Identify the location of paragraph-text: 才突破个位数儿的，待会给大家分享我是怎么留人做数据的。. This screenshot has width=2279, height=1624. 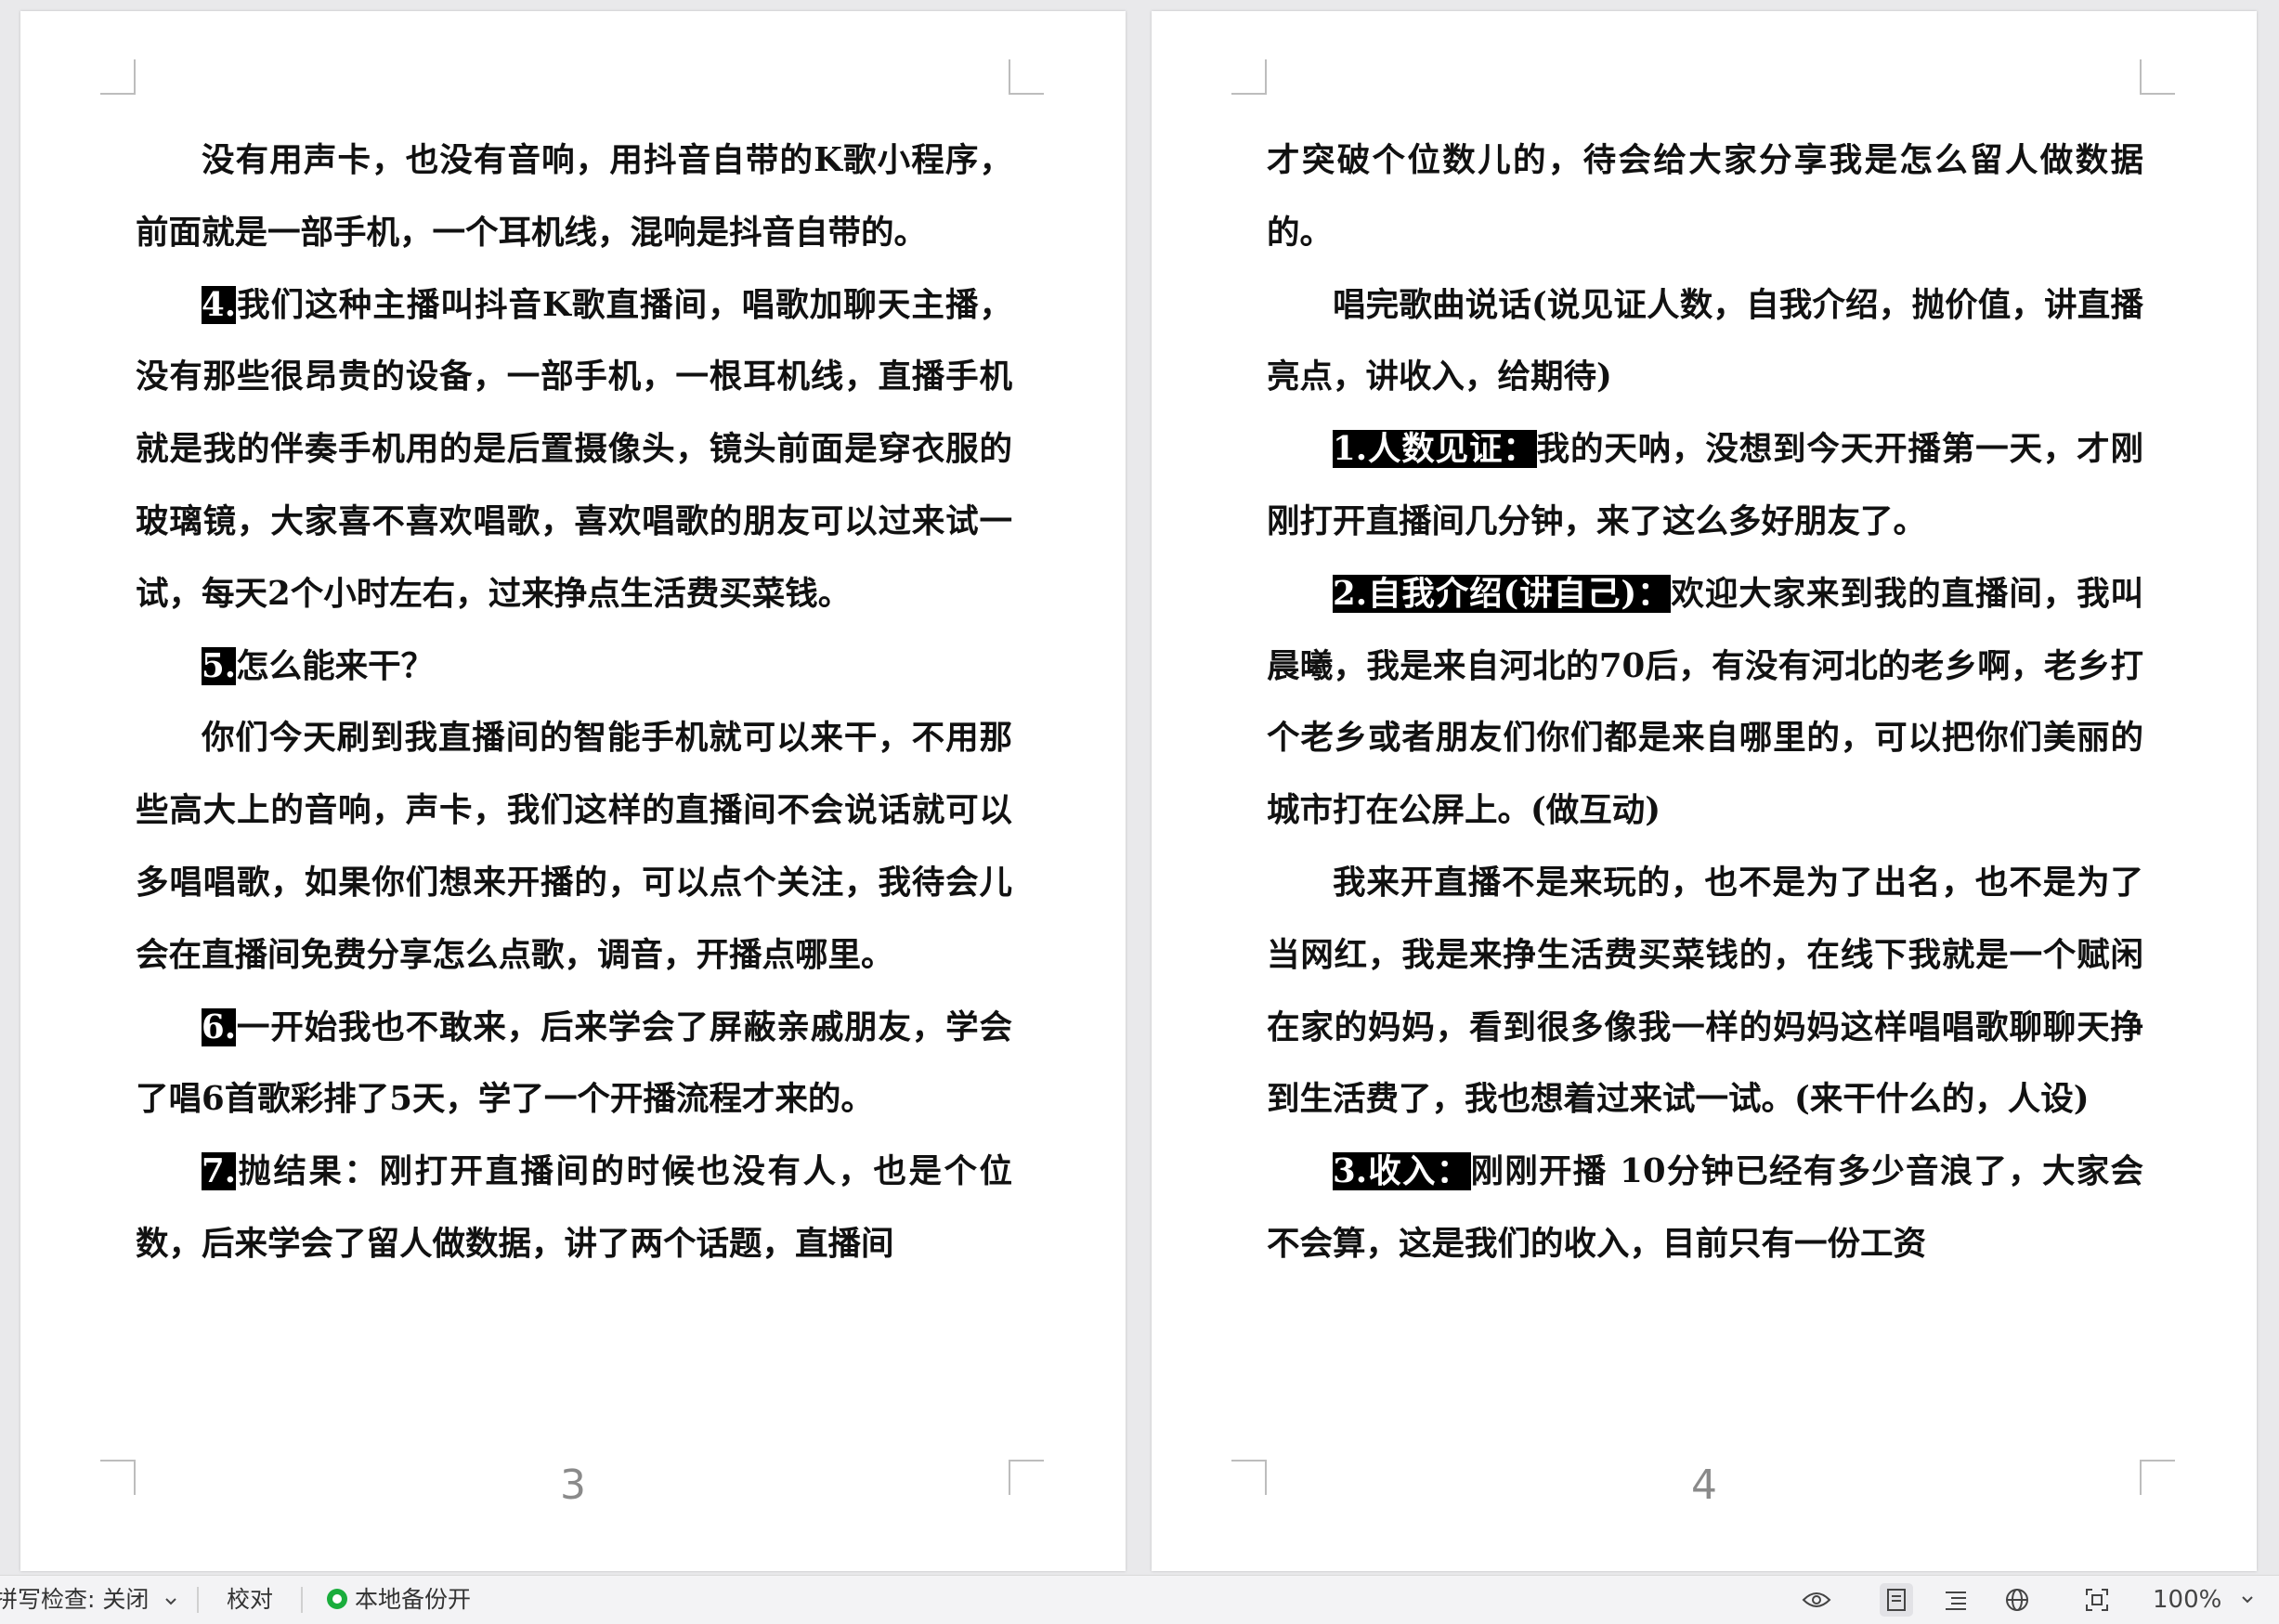
(1705, 196).